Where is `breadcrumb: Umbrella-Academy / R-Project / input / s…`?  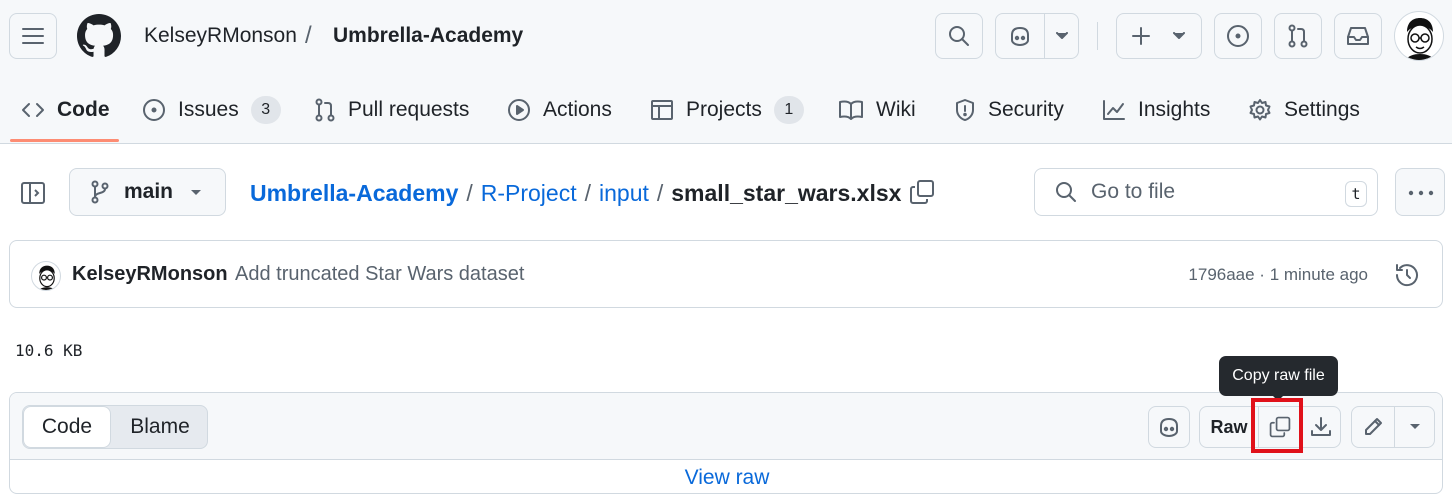 breadcrumb: Umbrella-Academy / R-Project / input / s… is located at coordinates (575, 193).